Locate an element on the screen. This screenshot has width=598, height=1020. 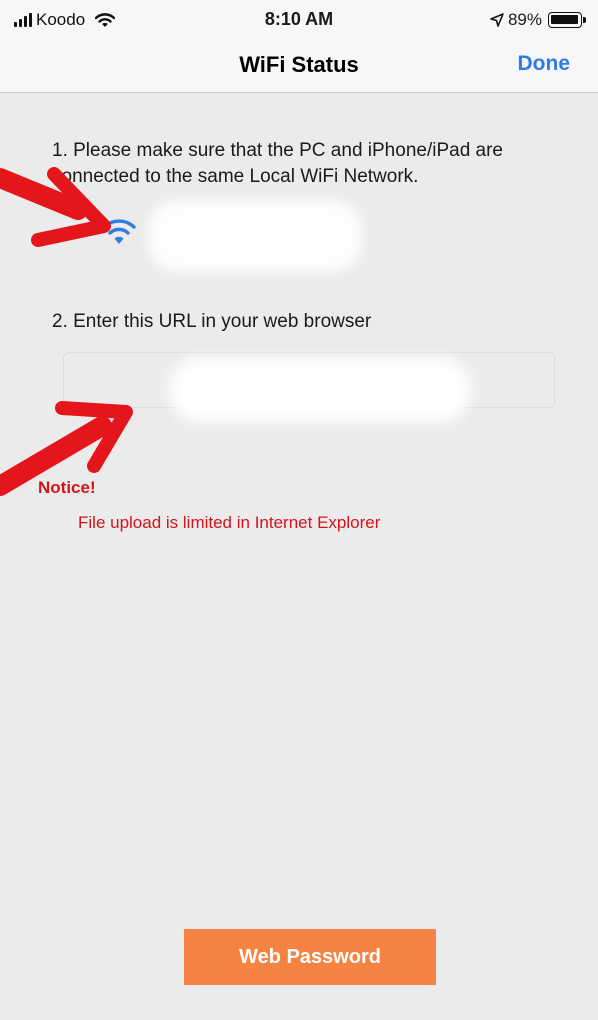
wifi-network-name-redacted is located at coordinates (255, 236).